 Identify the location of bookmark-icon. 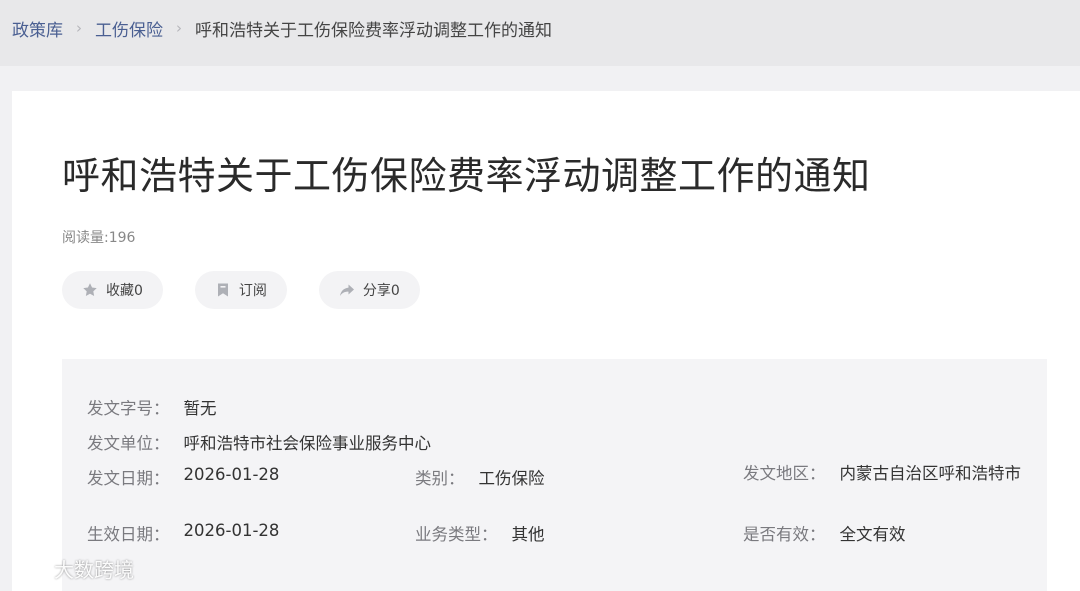
(222, 290).